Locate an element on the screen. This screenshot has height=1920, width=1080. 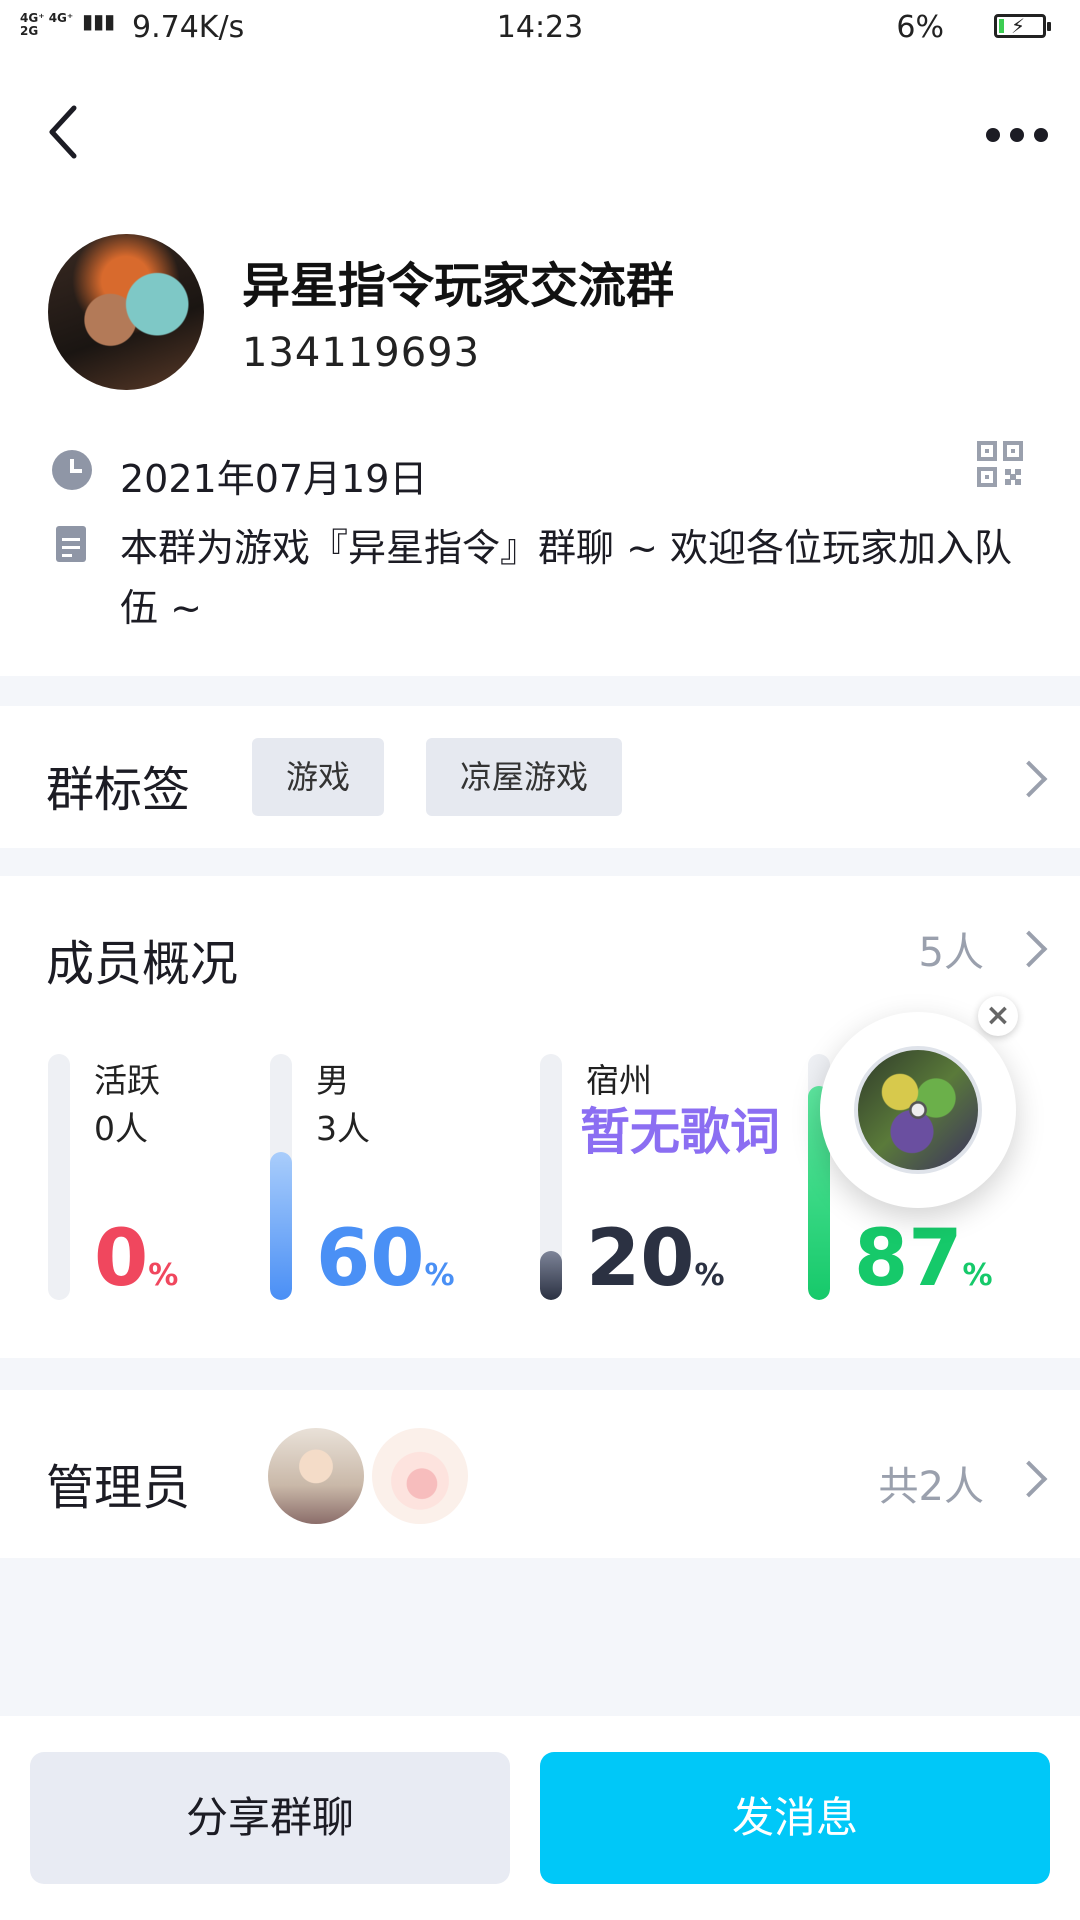
back-icon is located at coordinates (64, 132).